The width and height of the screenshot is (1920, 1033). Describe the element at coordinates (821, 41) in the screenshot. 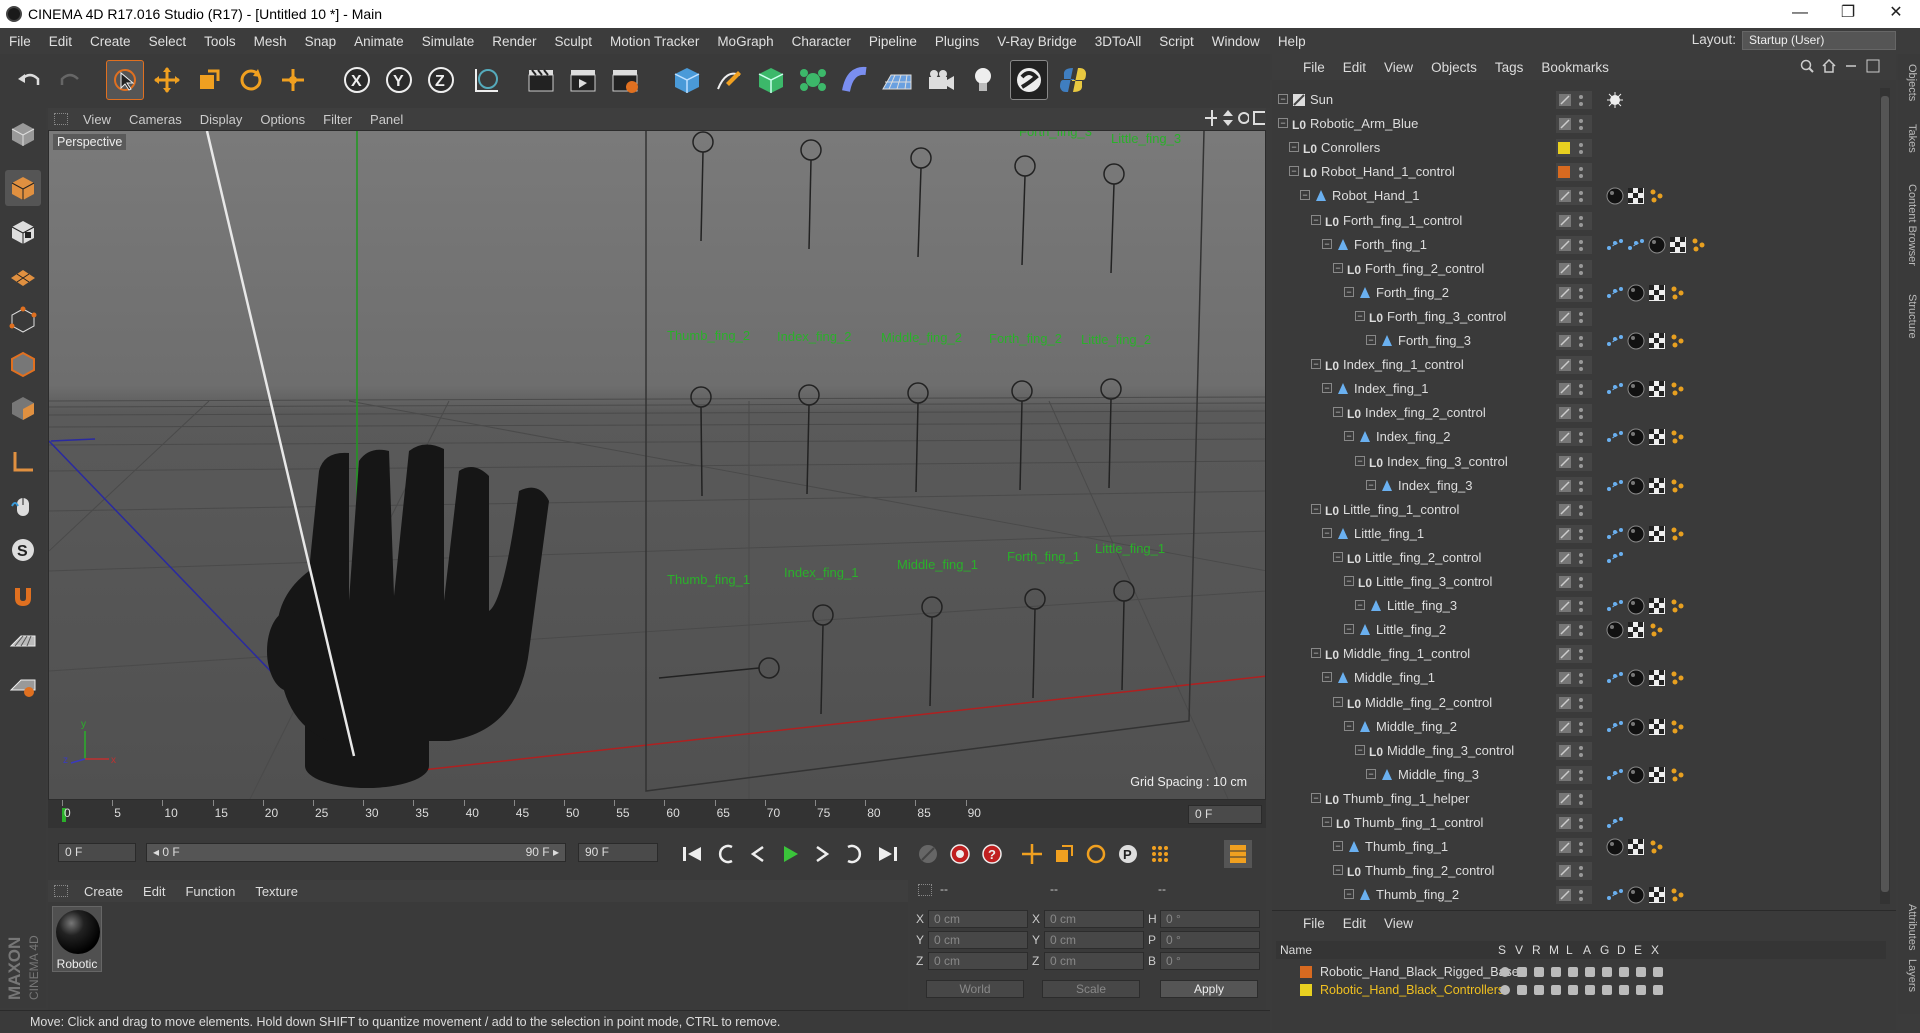

I see `menu-character: Character` at that location.